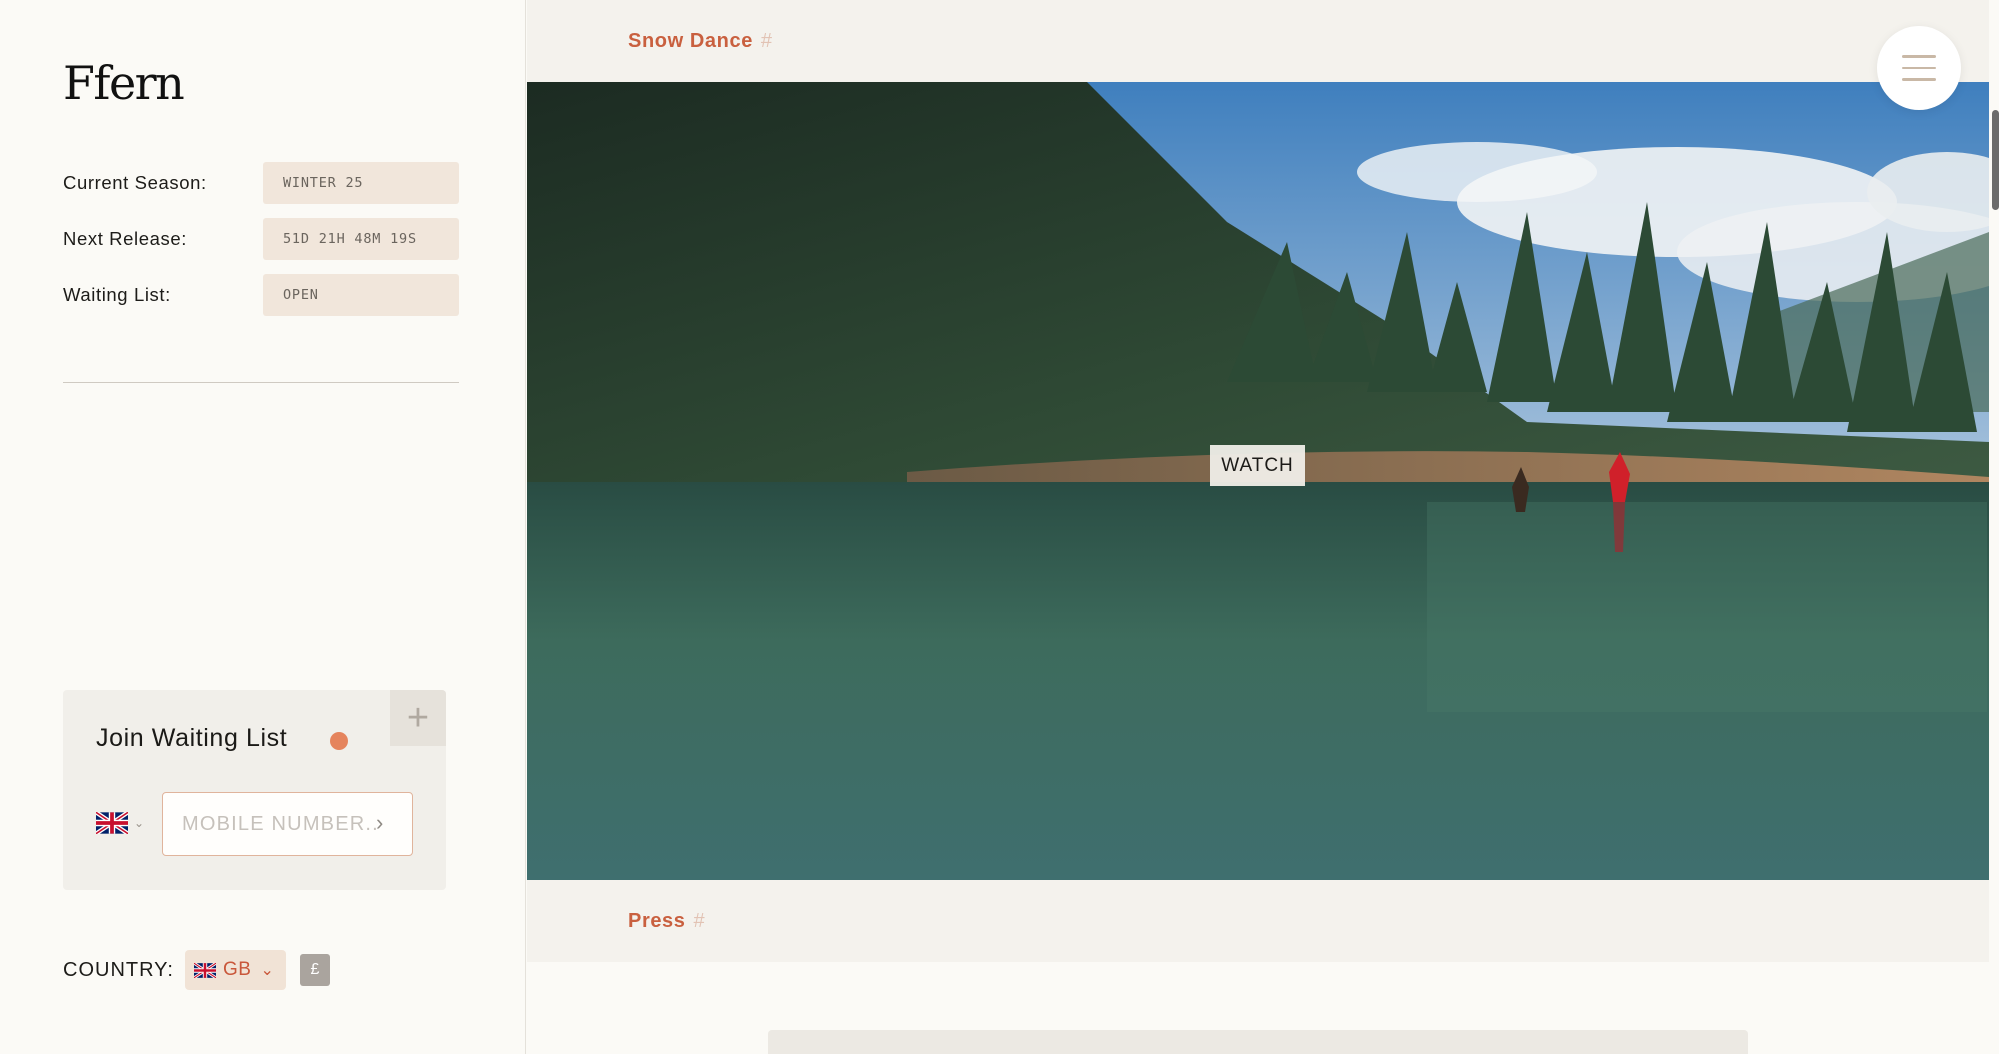 Image resolution: width=1999 pixels, height=1054 pixels. I want to click on info-value: OPEN, so click(361, 295).